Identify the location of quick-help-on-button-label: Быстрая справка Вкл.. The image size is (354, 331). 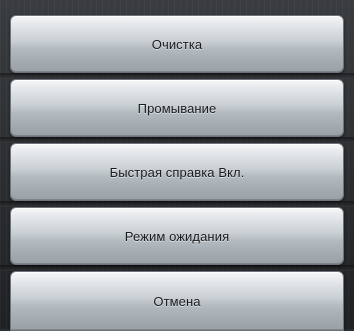
(177, 172).